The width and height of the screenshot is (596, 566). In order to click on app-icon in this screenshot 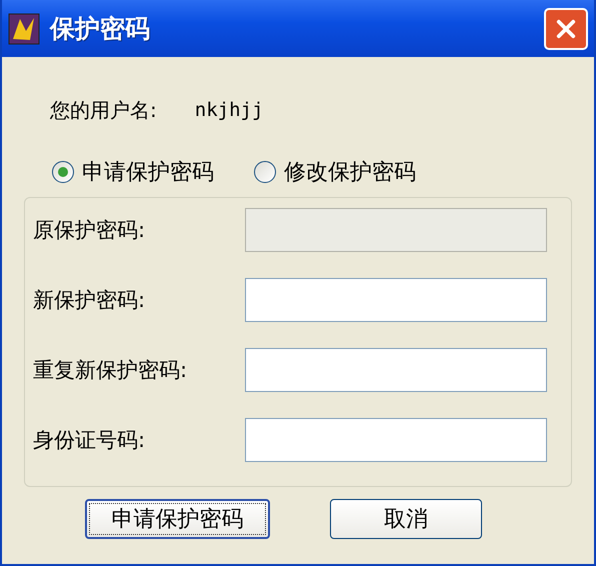, I will do `click(24, 28)`.